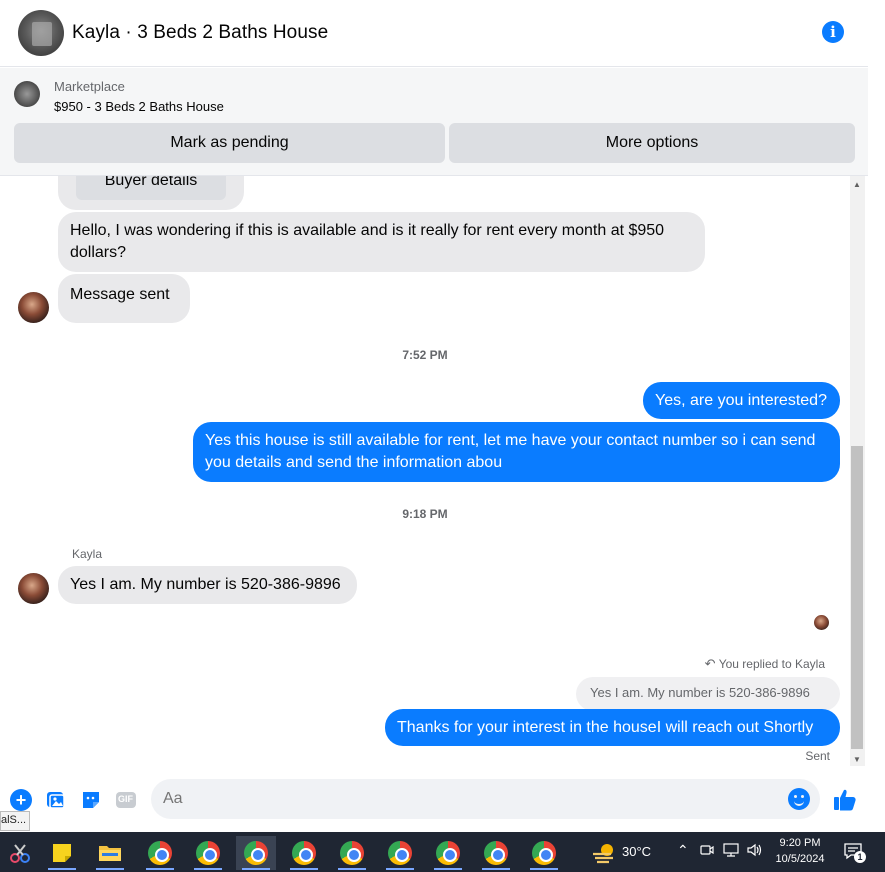  I want to click on chat-scrollbar: ▲ ▼, so click(857, 471).